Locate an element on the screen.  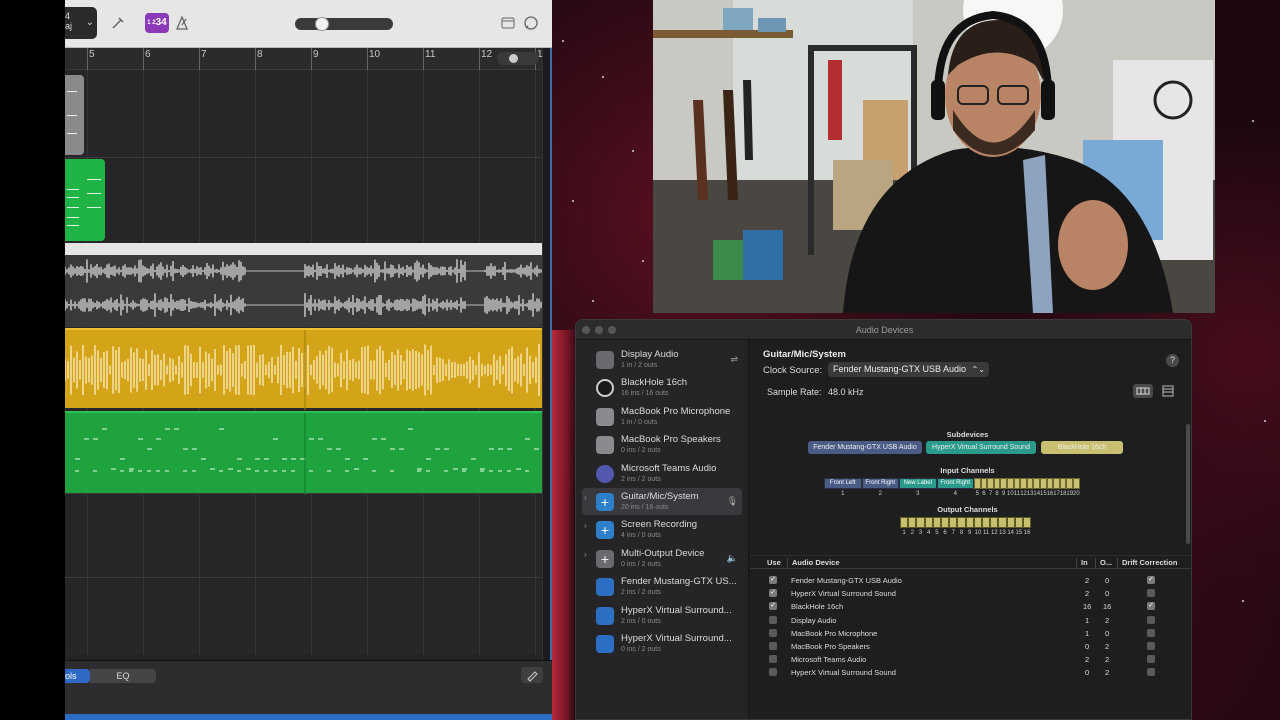
col-in: In is located at coordinates (1084, 562).